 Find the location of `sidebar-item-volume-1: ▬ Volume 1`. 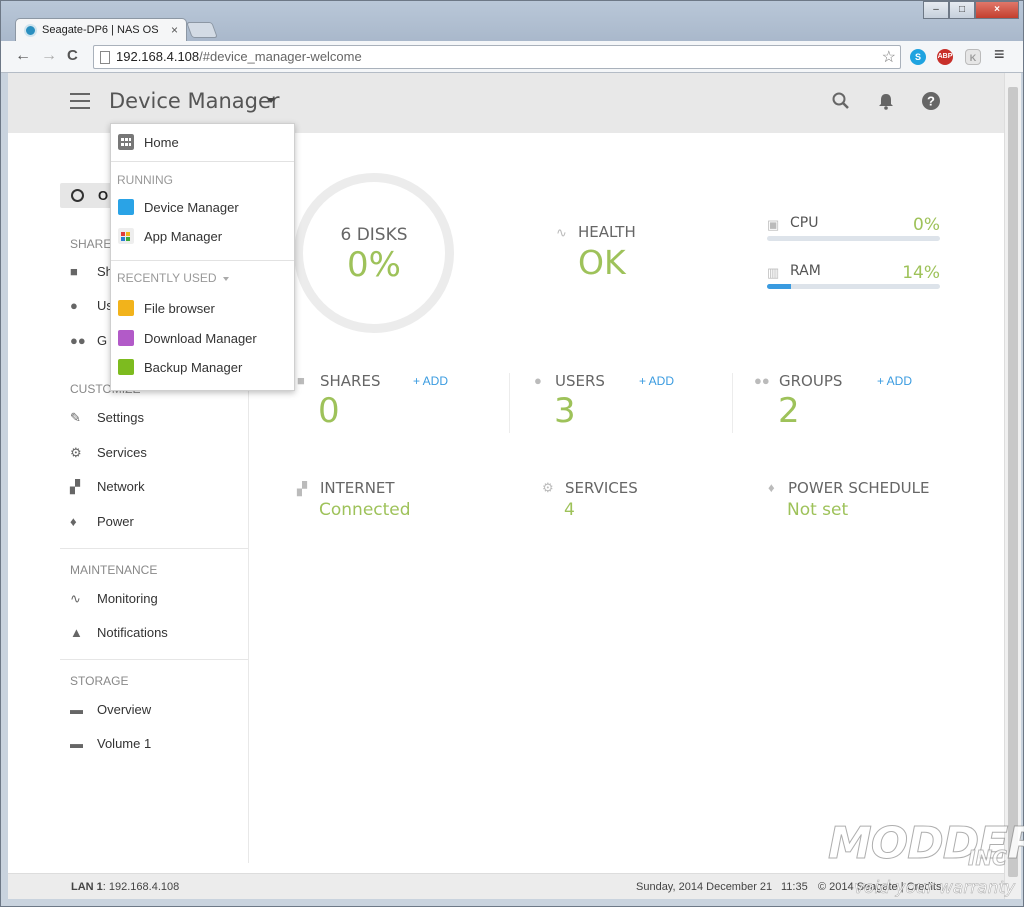

sidebar-item-volume-1: ▬ Volume 1 is located at coordinates (155, 746).